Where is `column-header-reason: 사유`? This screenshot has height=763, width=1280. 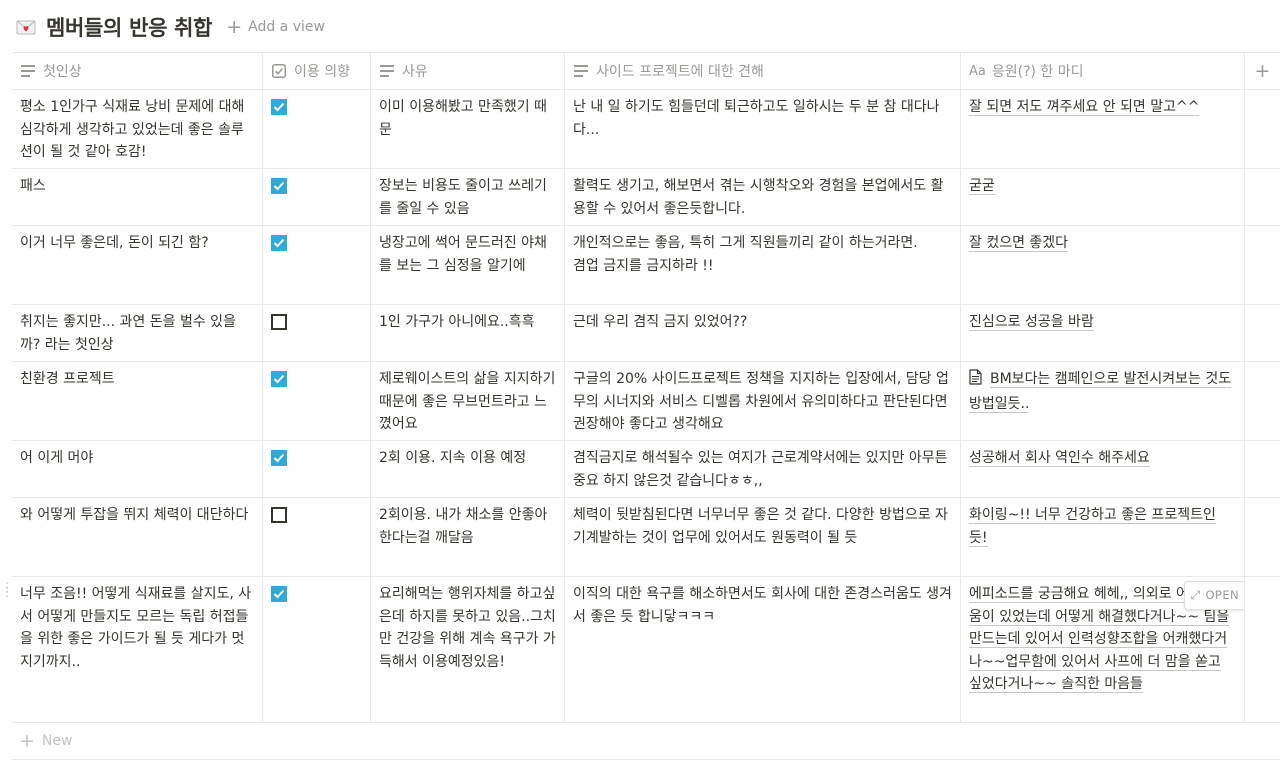 column-header-reason: 사유 is located at coordinates (468, 71).